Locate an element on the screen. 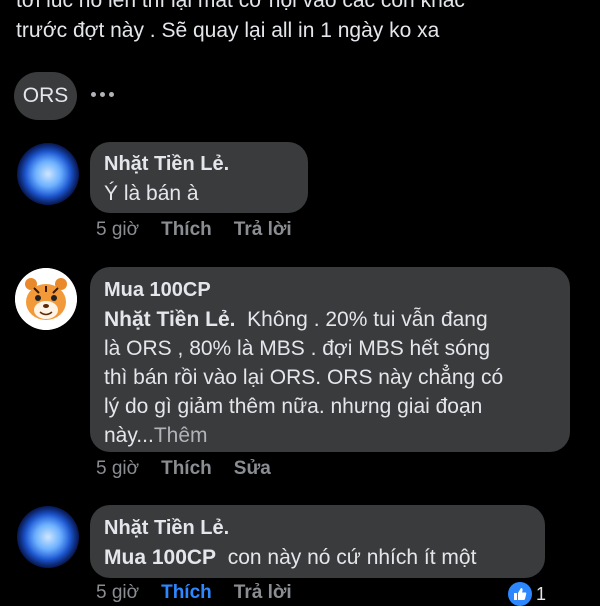 Image resolution: width=600 pixels, height=606 pixels. mention-tag: Nhặt Tiền Lẻ. is located at coordinates (169, 319).